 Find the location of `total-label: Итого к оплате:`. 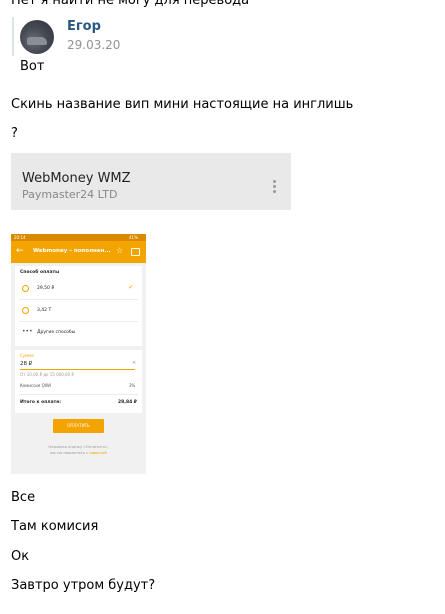

total-label: Итого к оплате: is located at coordinates (41, 402).